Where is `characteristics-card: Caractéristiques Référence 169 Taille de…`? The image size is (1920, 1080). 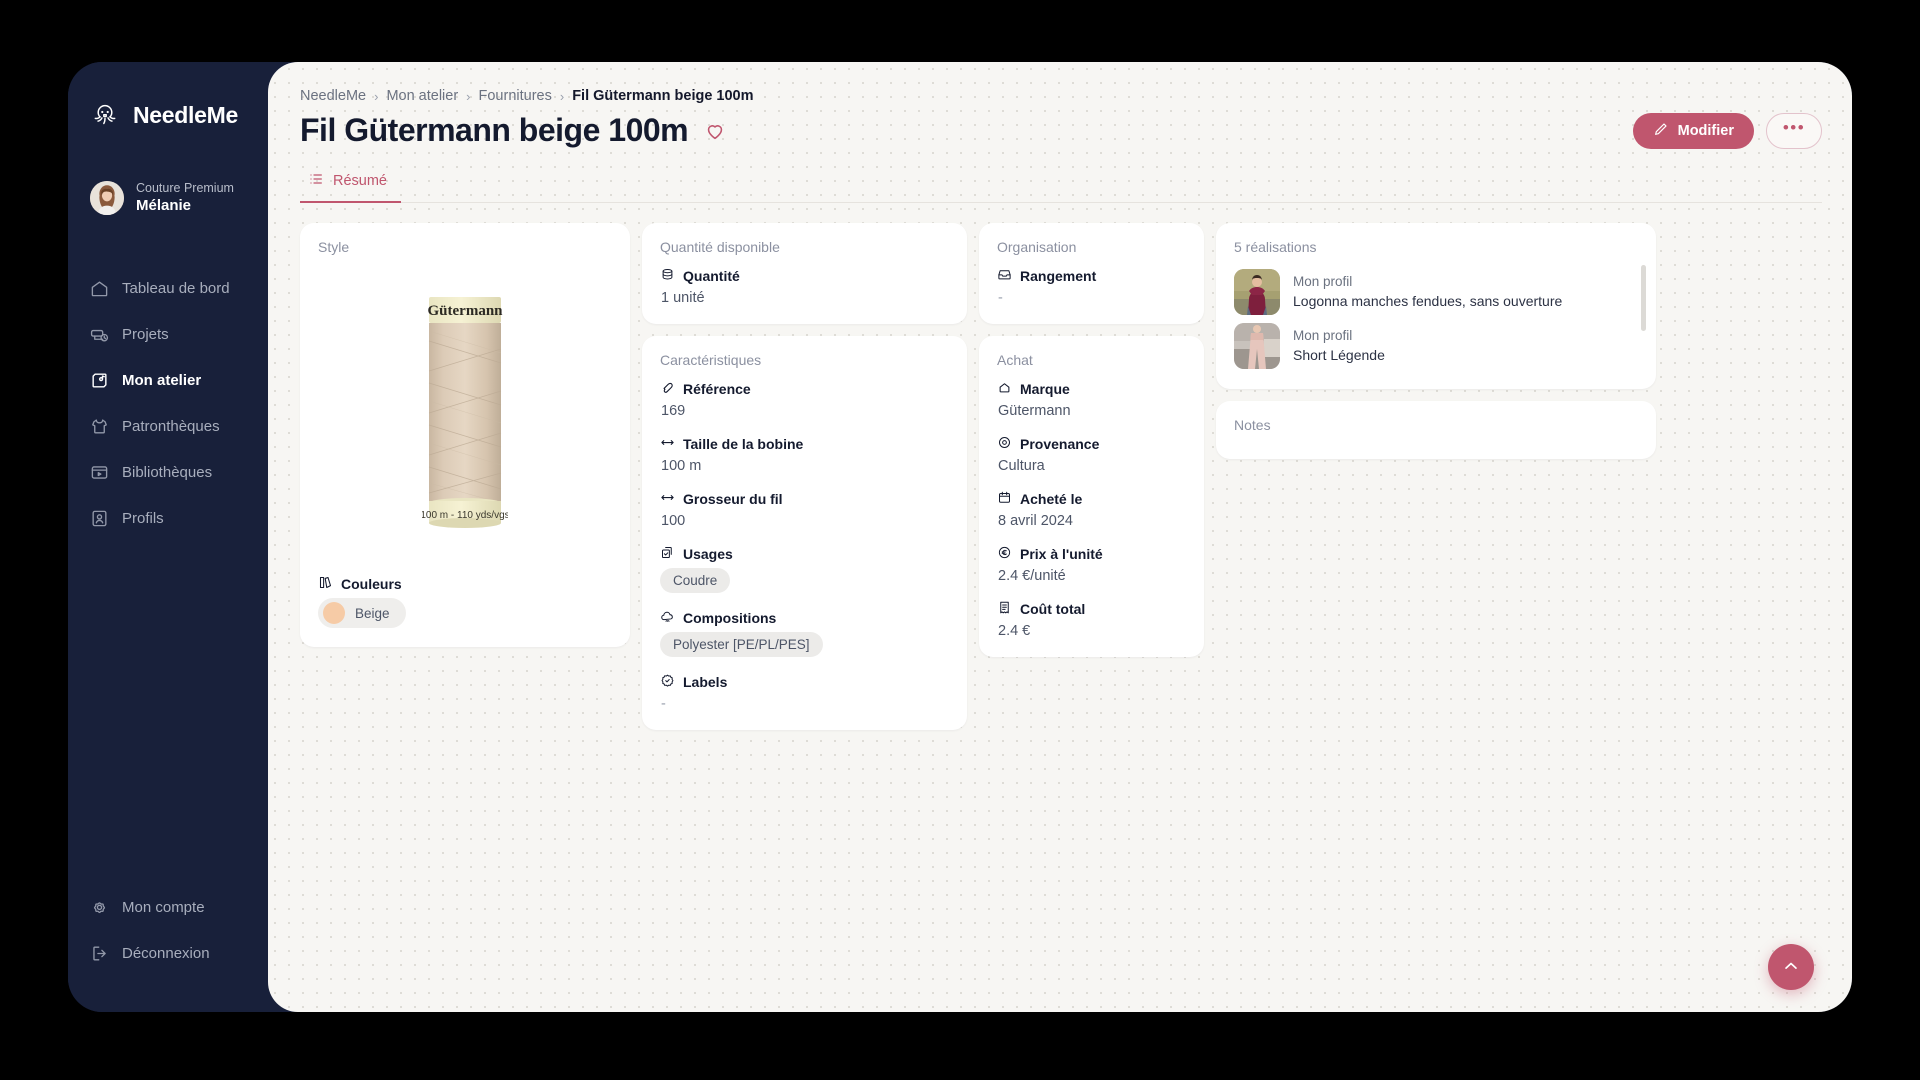 characteristics-card: Caractéristiques Référence 169 Taille de… is located at coordinates (804, 533).